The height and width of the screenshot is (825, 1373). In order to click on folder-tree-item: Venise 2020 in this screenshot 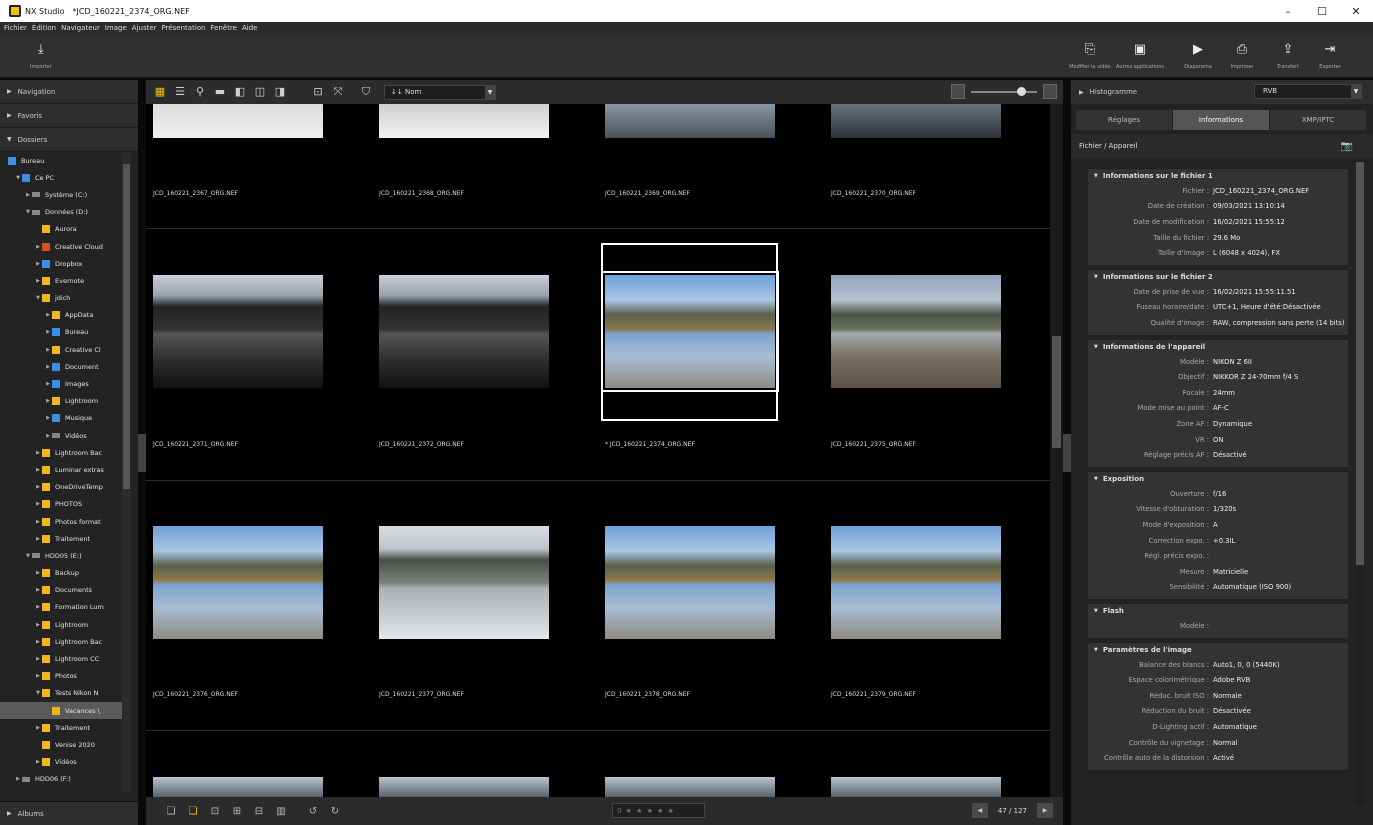, I will do `click(61, 744)`.